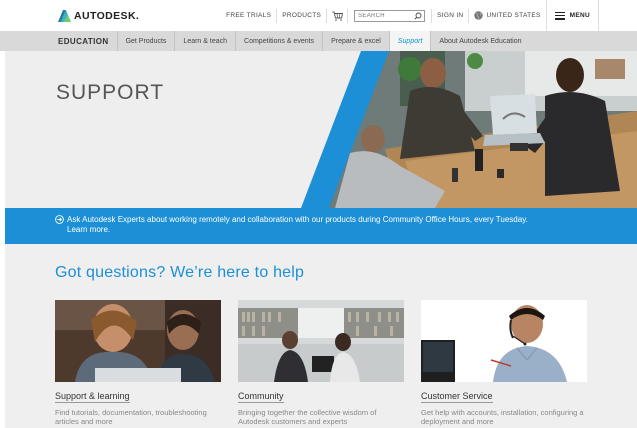  Describe the element at coordinates (59, 219) in the screenshot. I see `arrow-circle-icon` at that location.